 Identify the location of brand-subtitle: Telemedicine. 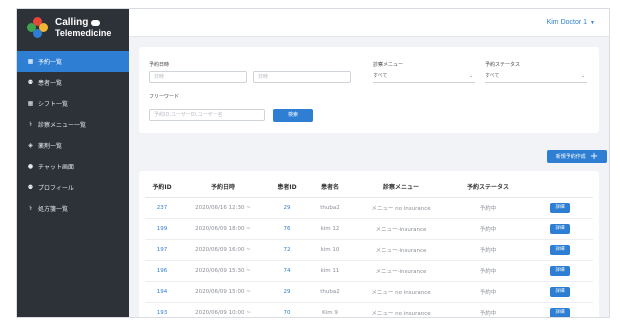
(83, 33).